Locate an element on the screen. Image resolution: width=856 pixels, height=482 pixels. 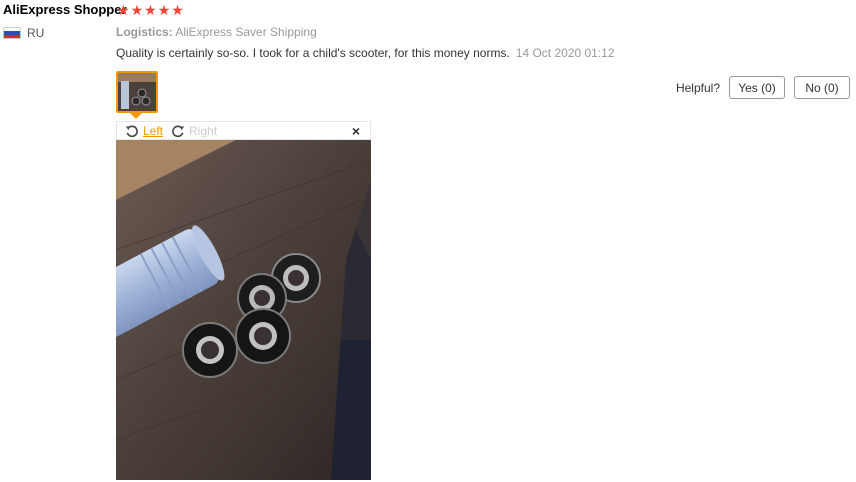
rotate-left-icon is located at coordinates (131, 131).